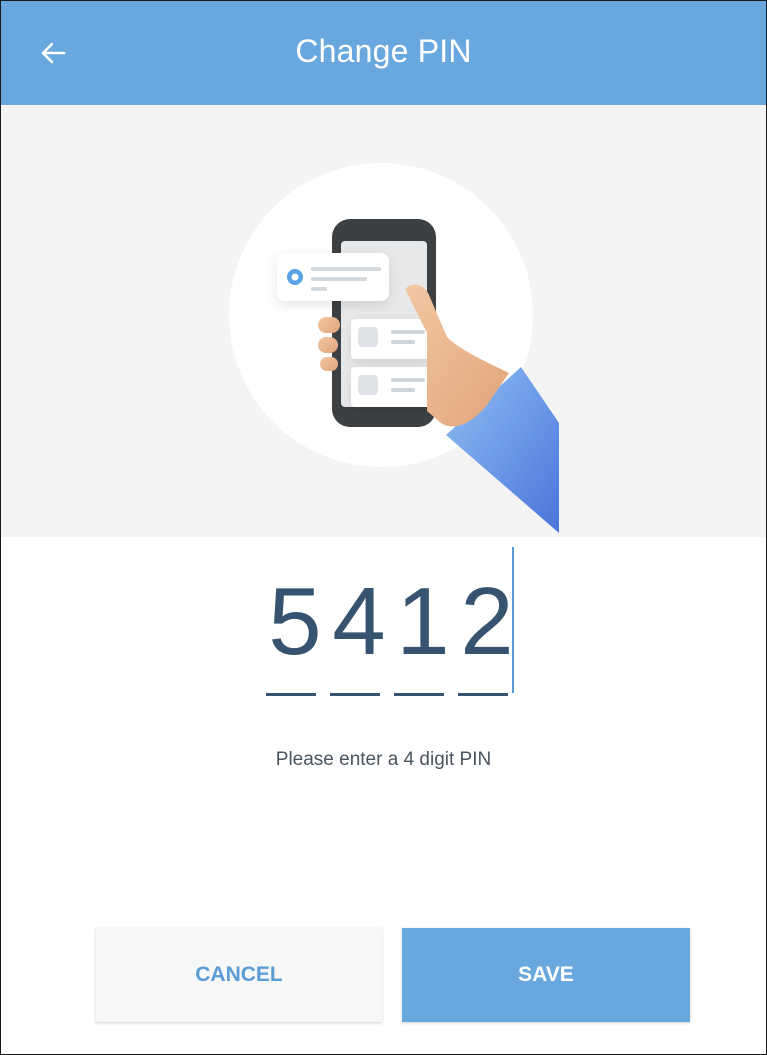  Describe the element at coordinates (333, 277) in the screenshot. I see `notification-card` at that location.